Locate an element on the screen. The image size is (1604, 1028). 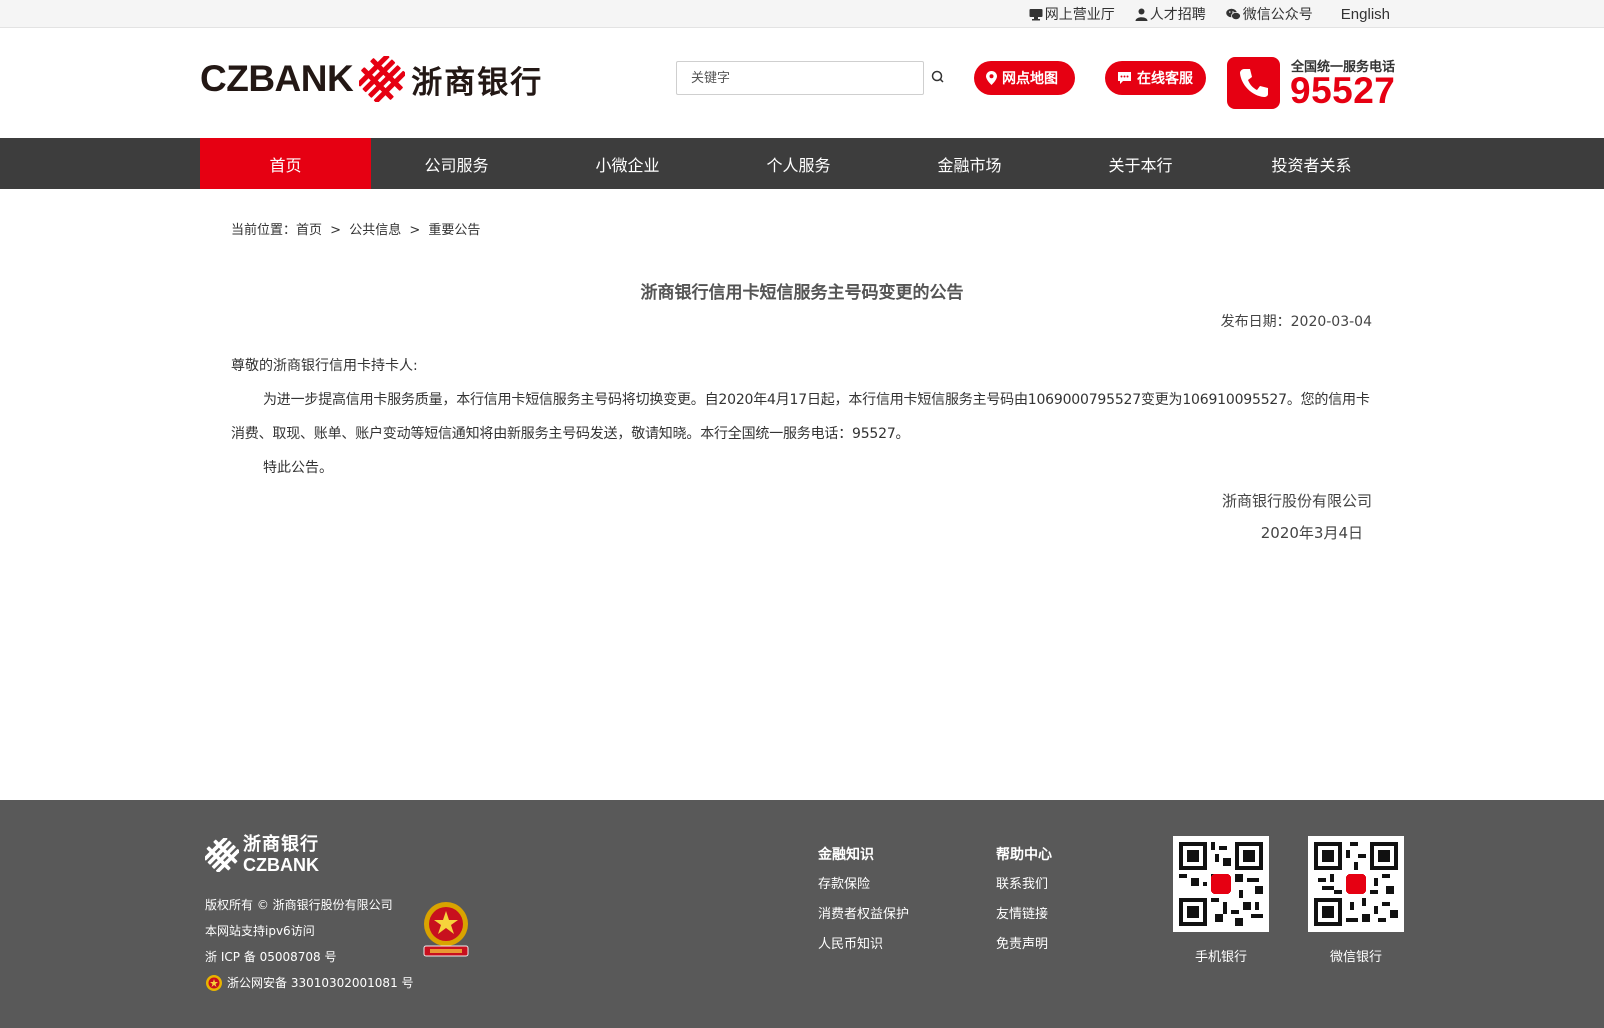
wechat-banking-qr-code is located at coordinates (1356, 884).